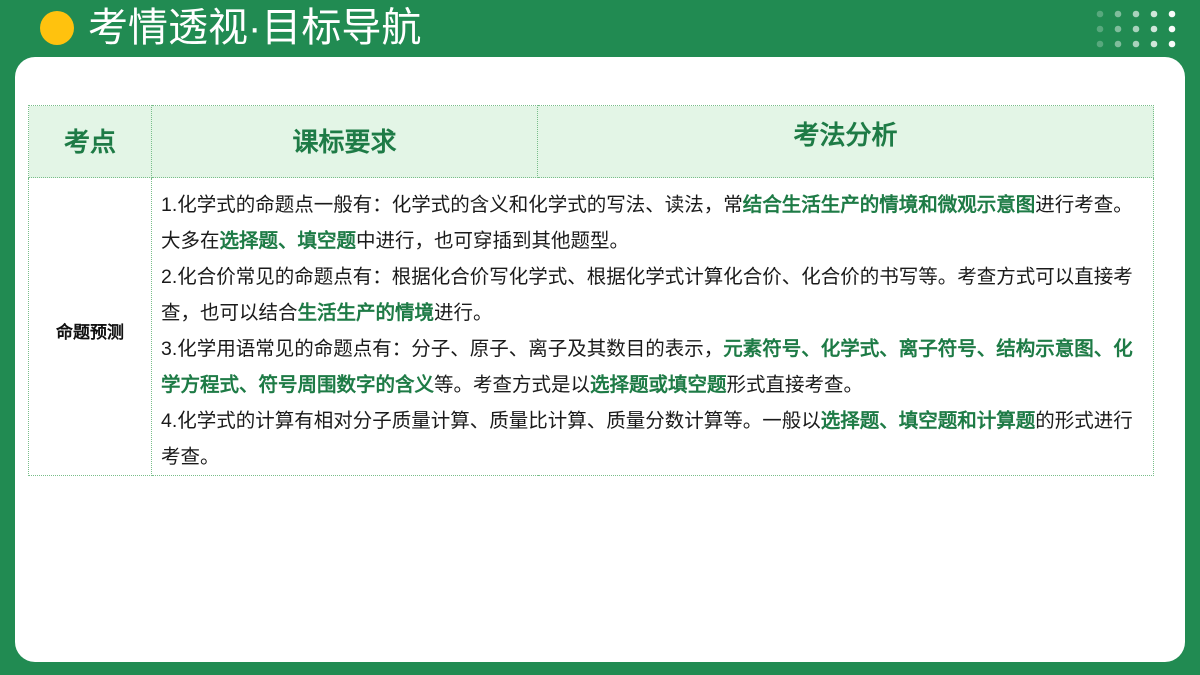  I want to click on body-text: 等。考查方式是以, so click(512, 385).